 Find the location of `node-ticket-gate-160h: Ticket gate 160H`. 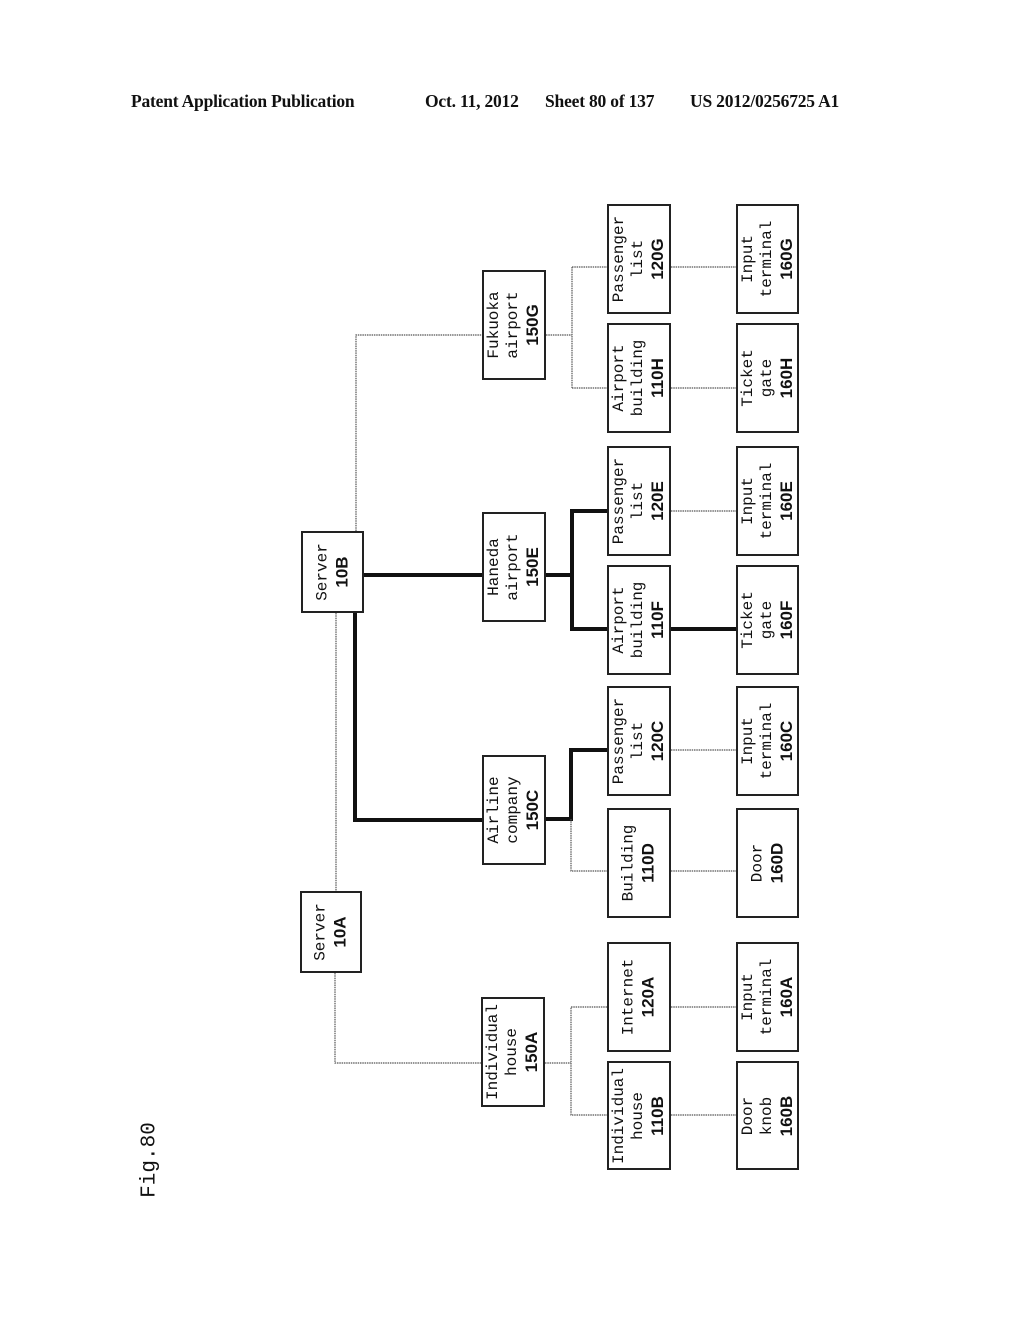

node-ticket-gate-160h: Ticket gate 160H is located at coordinates (767, 378).